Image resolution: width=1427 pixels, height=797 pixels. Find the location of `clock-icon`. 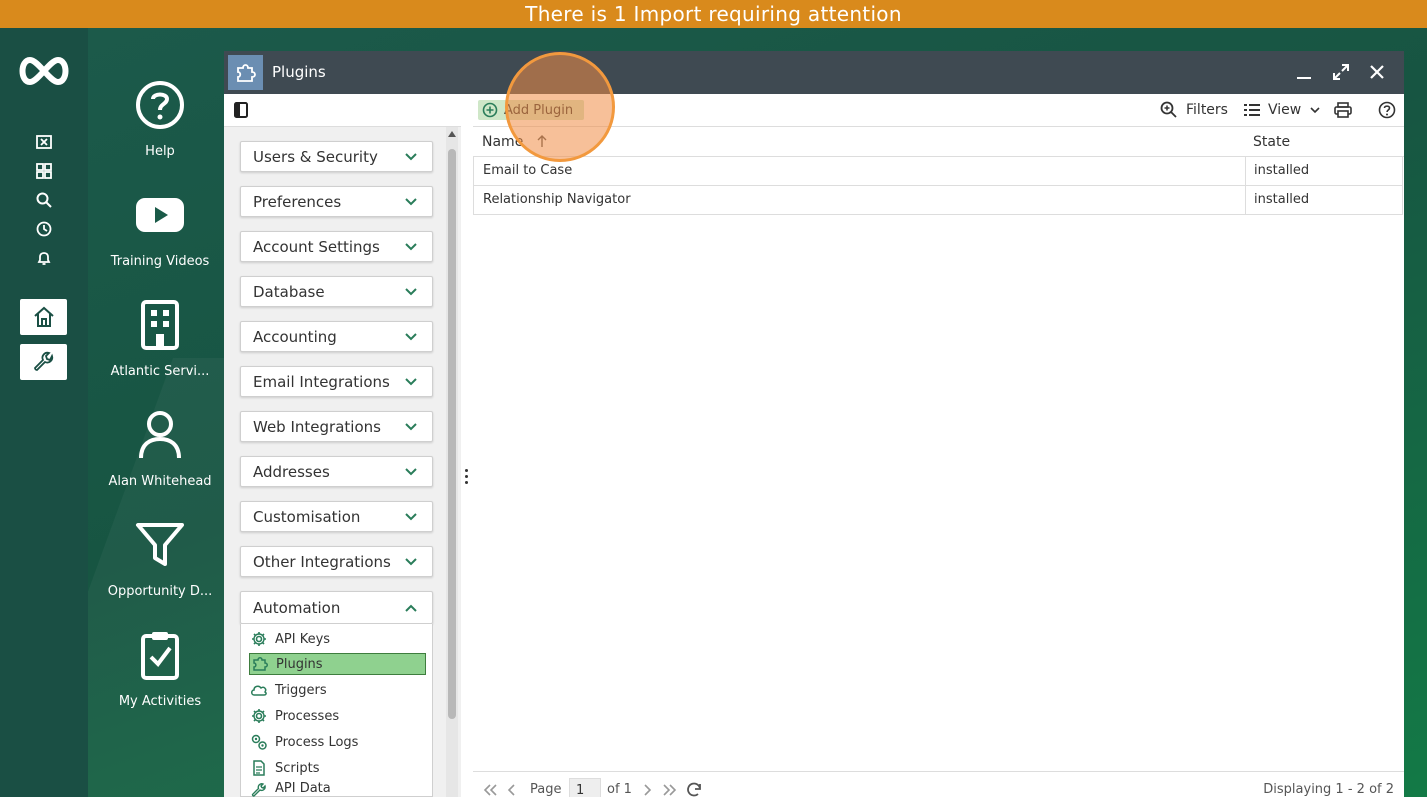

clock-icon is located at coordinates (44, 229).